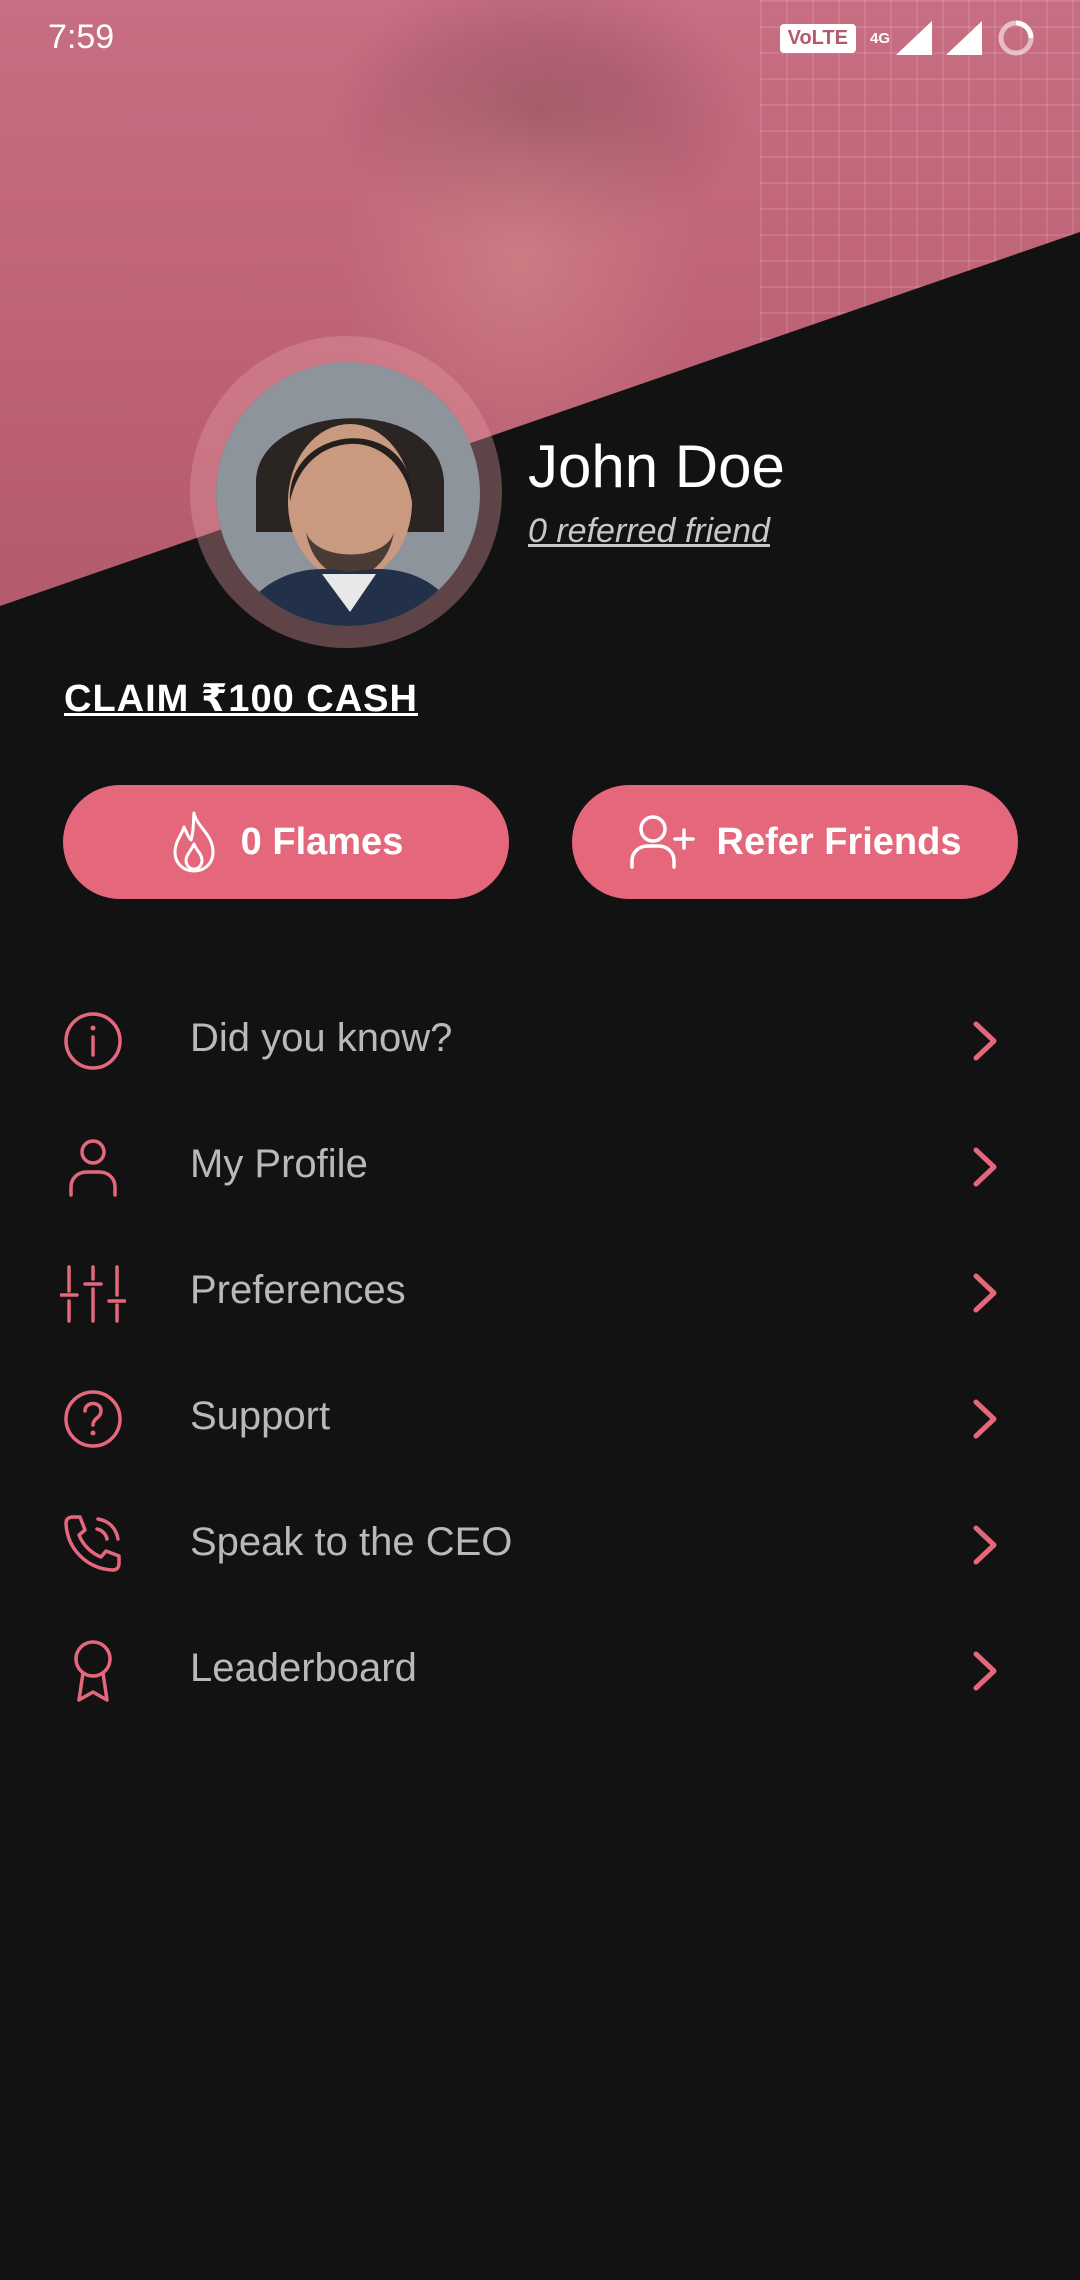 Image resolution: width=1080 pixels, height=2280 pixels. I want to click on status-time: 7:59, so click(81, 37).